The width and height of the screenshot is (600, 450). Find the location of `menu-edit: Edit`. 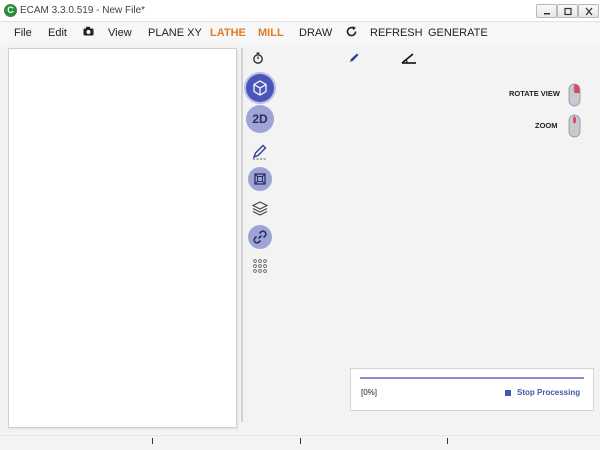

menu-edit: Edit is located at coordinates (57, 33).